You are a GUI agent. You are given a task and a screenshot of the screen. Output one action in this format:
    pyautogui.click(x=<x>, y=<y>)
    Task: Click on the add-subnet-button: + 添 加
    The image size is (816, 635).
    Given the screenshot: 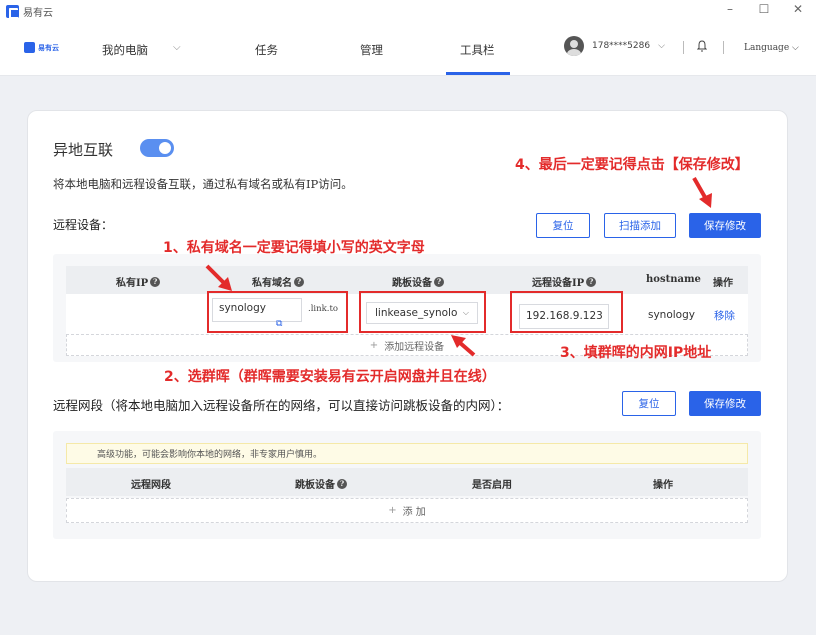 What is the action you would take?
    pyautogui.click(x=407, y=510)
    